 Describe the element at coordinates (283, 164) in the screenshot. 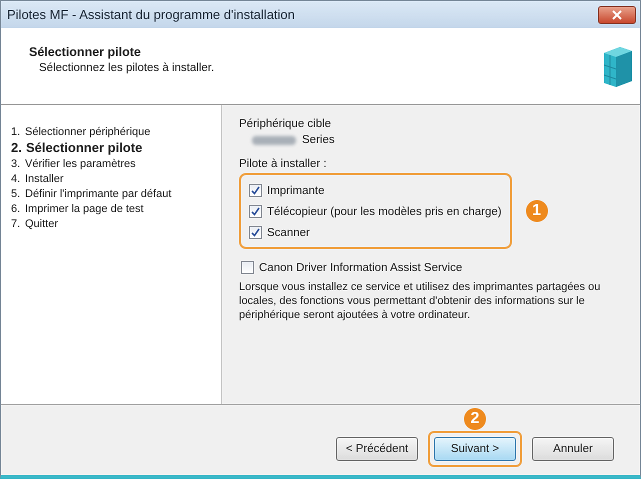

I see `field-label: Pilote à installer :` at that location.